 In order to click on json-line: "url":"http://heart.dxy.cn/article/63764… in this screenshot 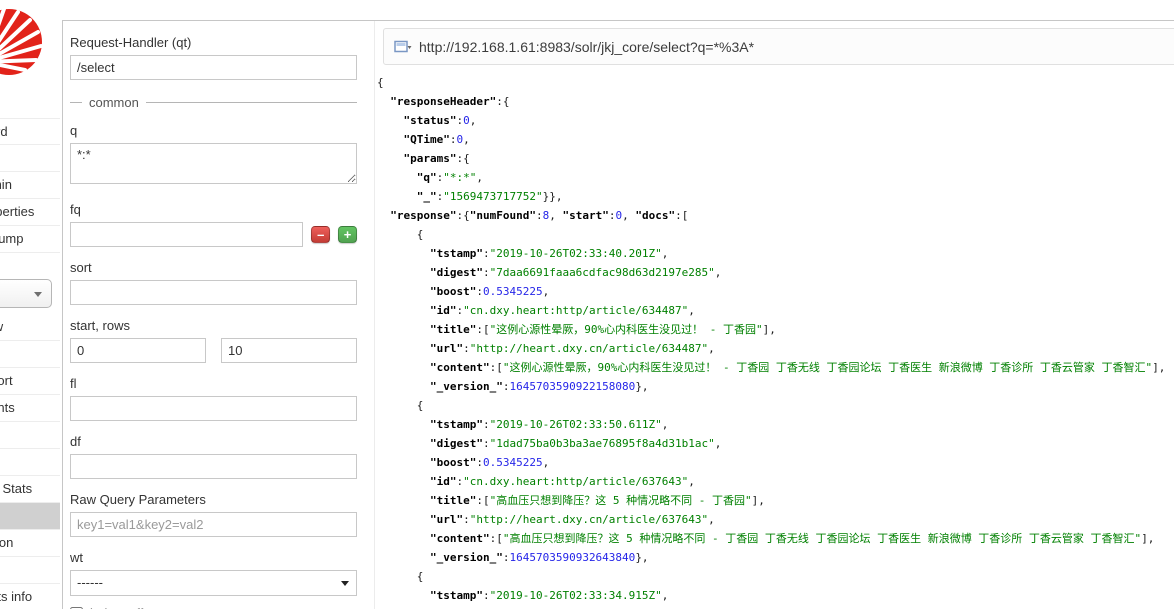, I will do `click(572, 519)`.